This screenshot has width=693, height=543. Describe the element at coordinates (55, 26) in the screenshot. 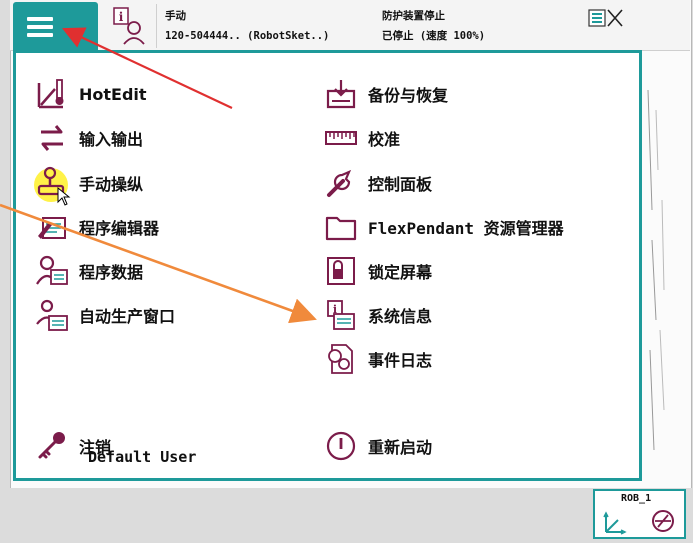

I see `abb-menu-button: ⌄` at that location.